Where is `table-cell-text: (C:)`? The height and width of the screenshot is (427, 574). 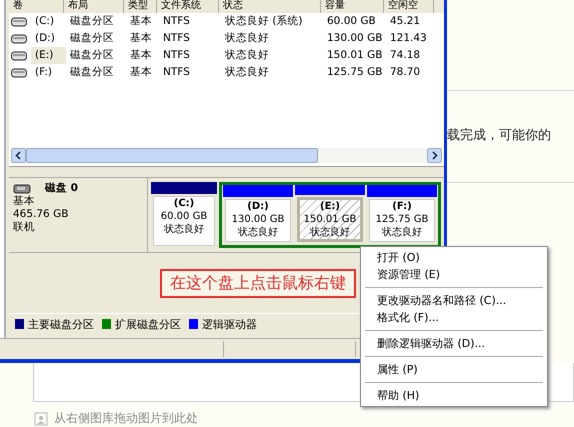 table-cell-text: (C:) is located at coordinates (45, 21).